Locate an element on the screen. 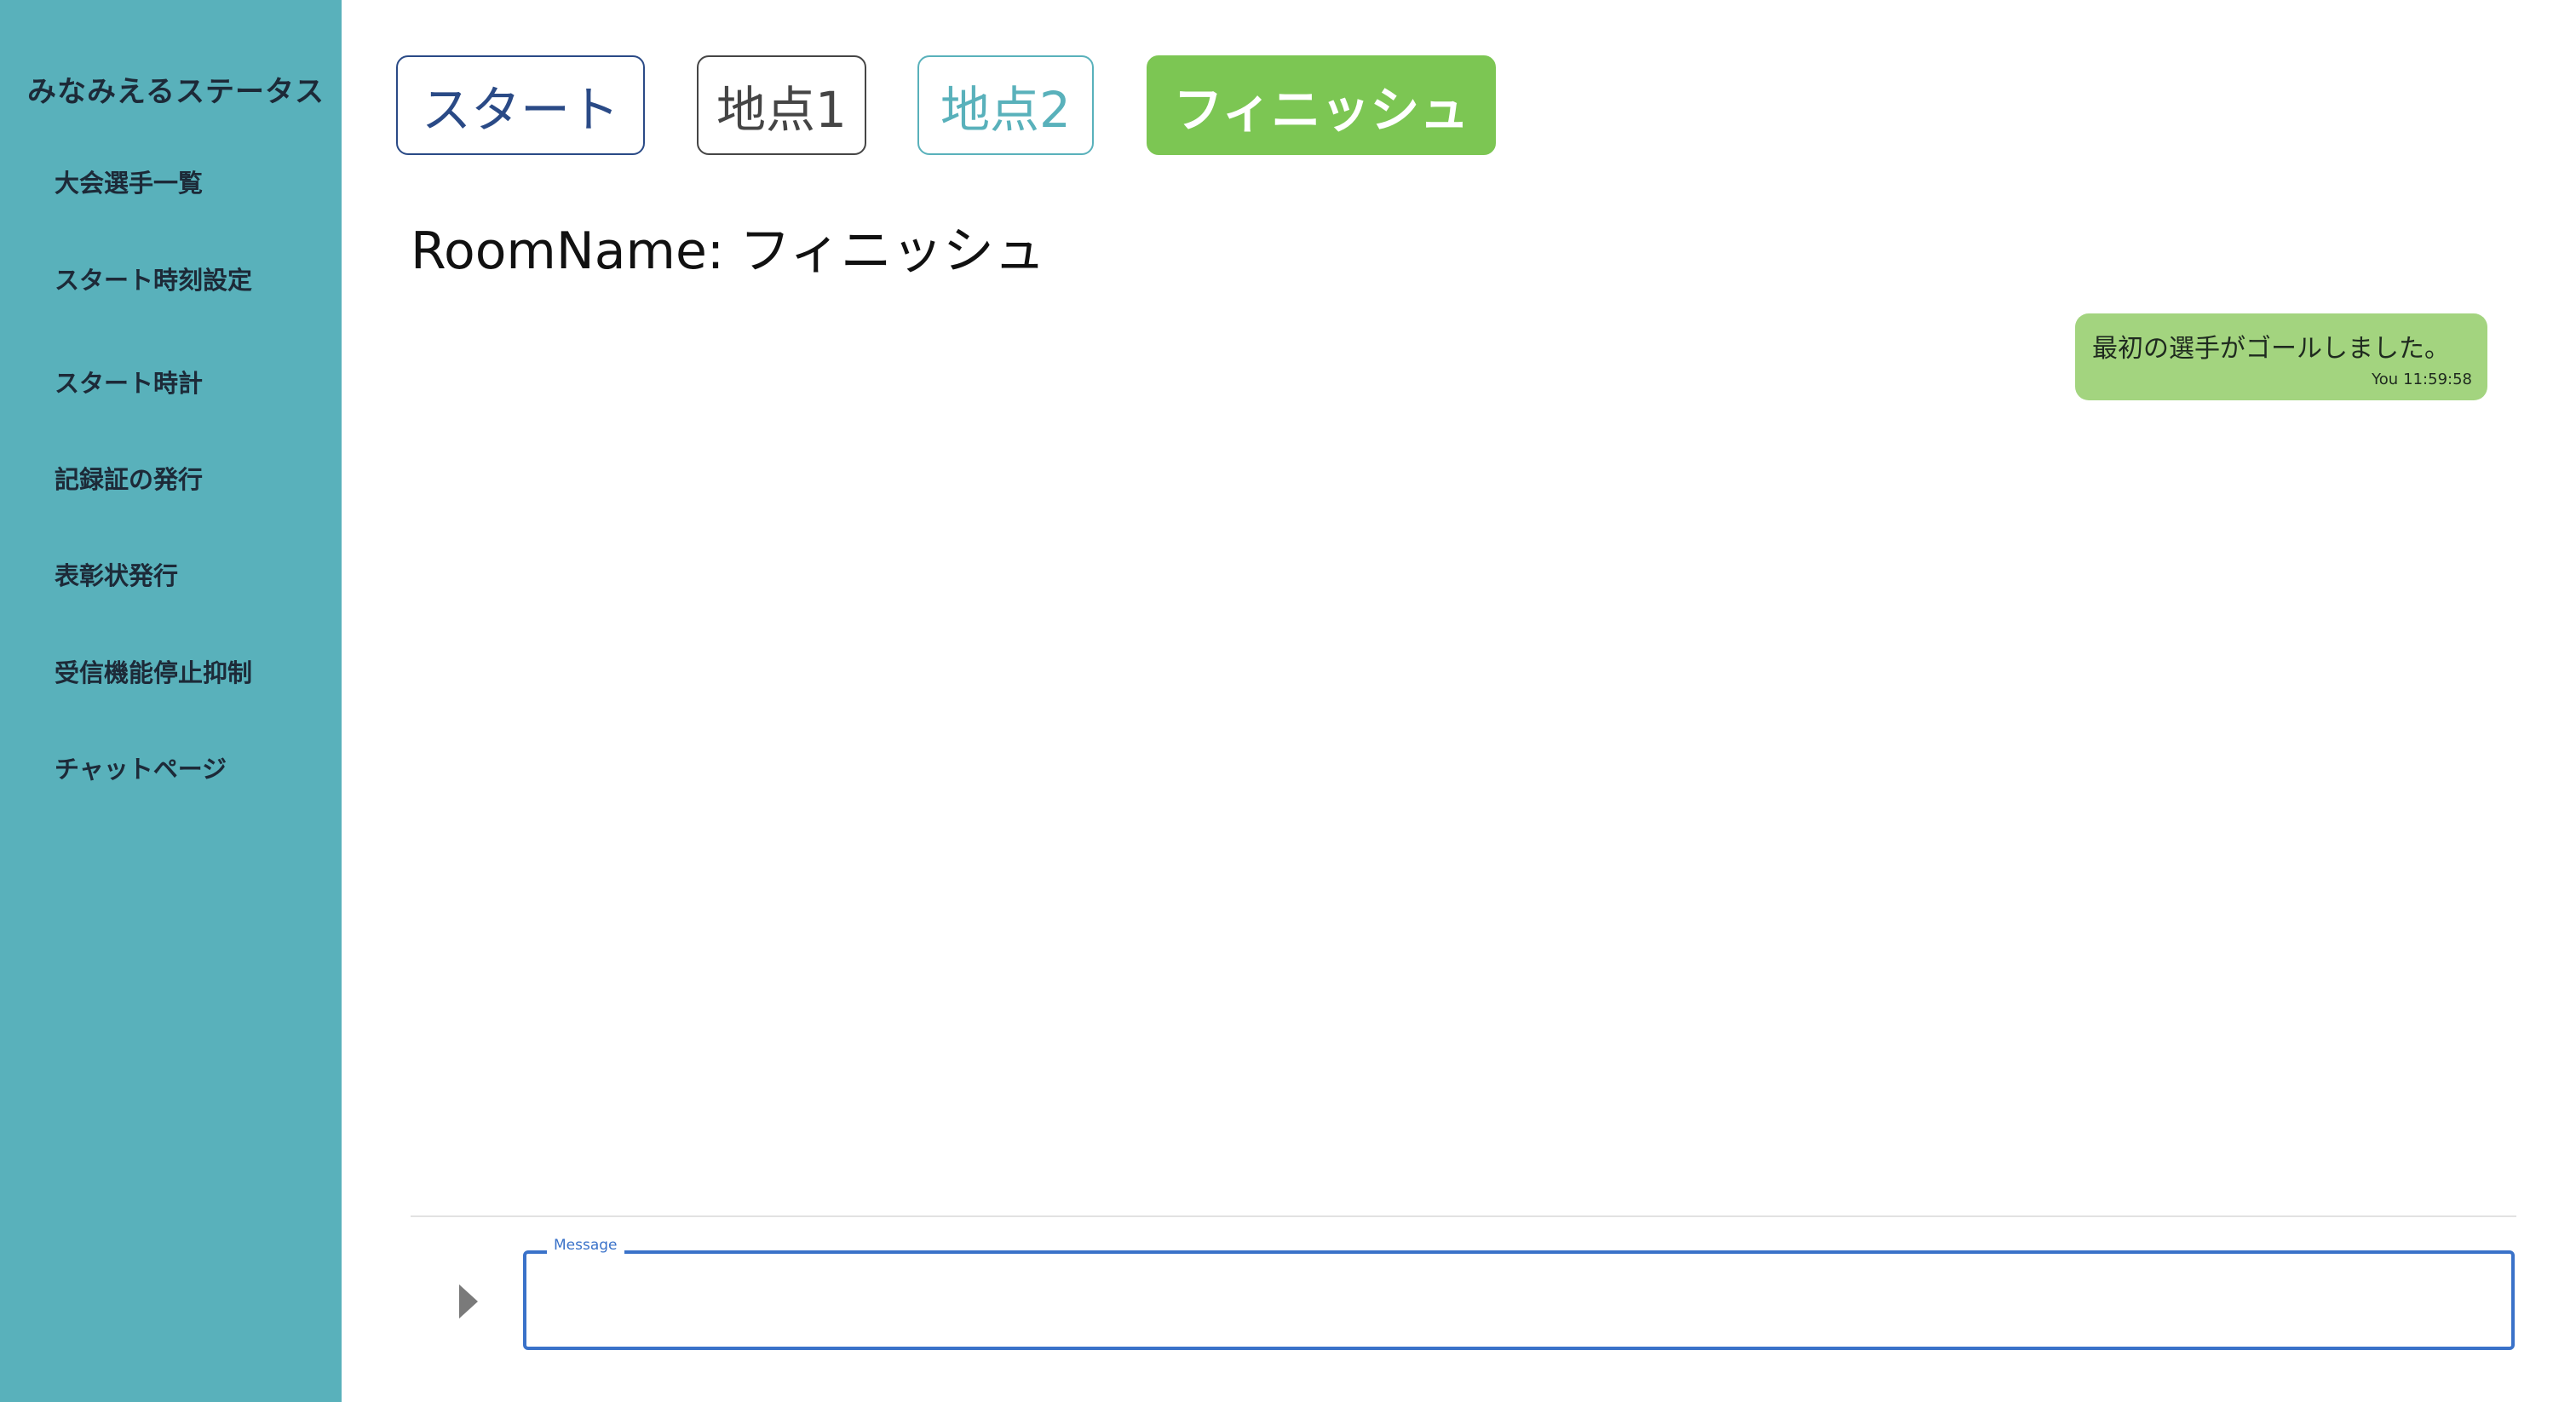 This screenshot has height=1402, width=2576. message-input is located at coordinates (1520, 1301).